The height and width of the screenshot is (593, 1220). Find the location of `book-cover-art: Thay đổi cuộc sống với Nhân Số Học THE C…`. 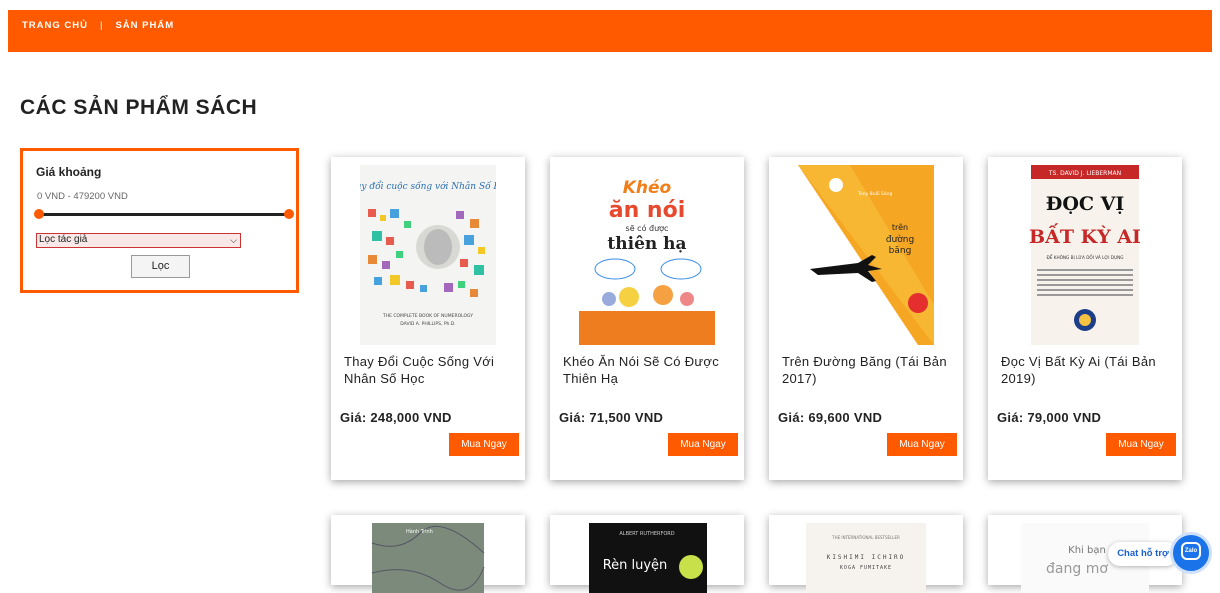

book-cover-art: Thay đổi cuộc sống với Nhân Số Học THE C… is located at coordinates (428, 255).